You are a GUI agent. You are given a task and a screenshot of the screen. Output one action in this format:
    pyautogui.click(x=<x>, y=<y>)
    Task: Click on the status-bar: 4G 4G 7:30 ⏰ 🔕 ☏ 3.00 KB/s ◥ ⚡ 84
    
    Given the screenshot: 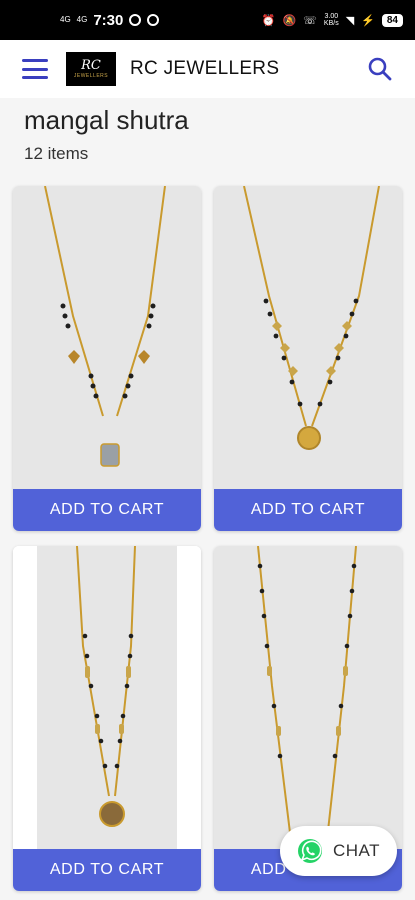 What is the action you would take?
    pyautogui.click(x=207, y=20)
    